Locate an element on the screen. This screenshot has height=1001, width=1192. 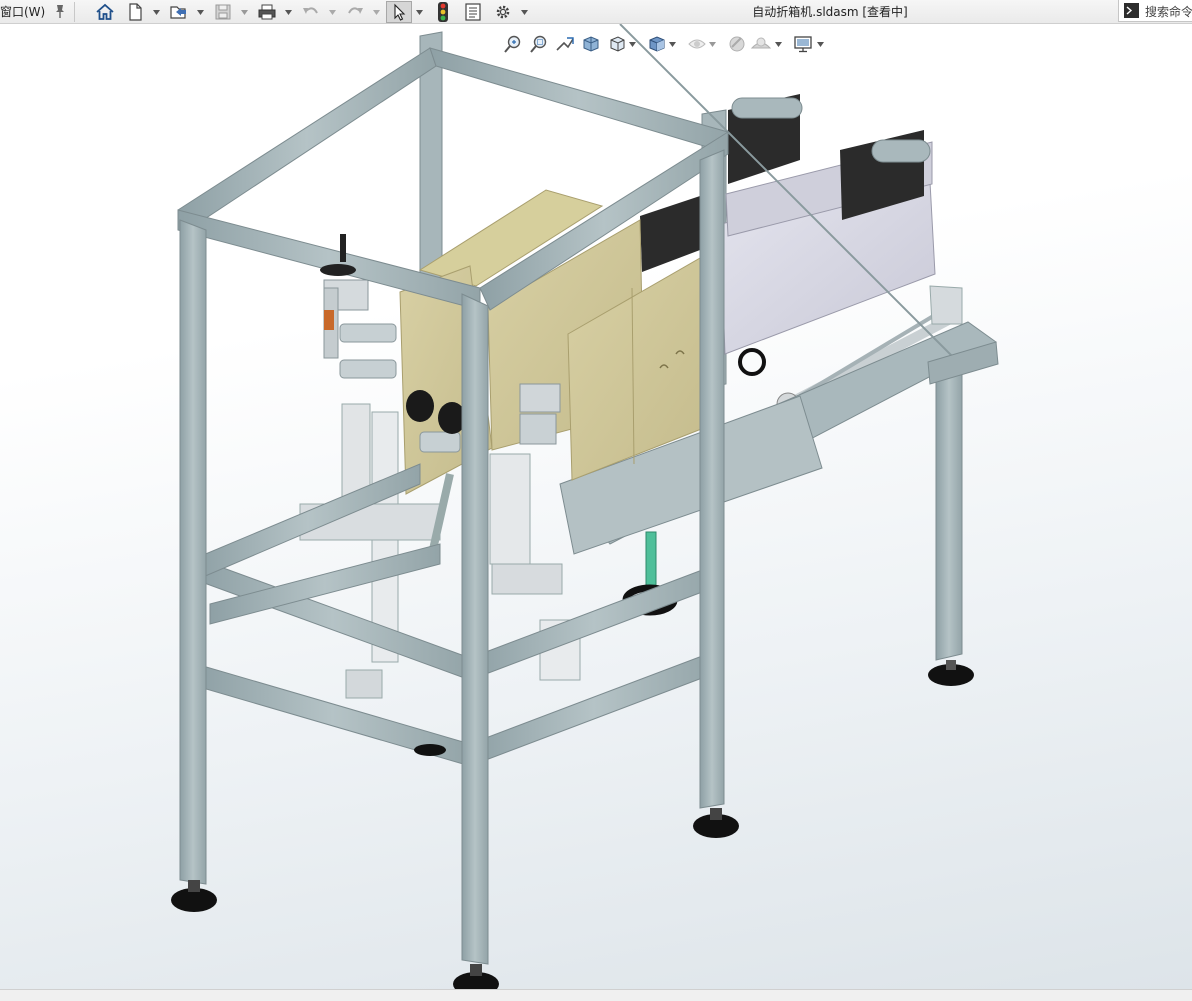
traffic-light-icon is located at coordinates (443, 12).